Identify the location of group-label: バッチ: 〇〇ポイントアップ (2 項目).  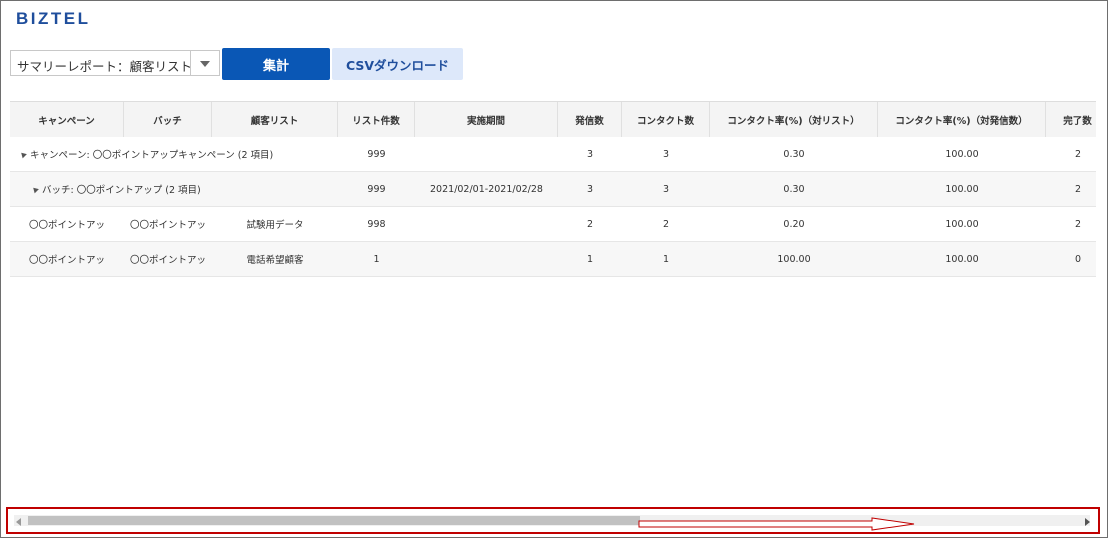
(181, 189).